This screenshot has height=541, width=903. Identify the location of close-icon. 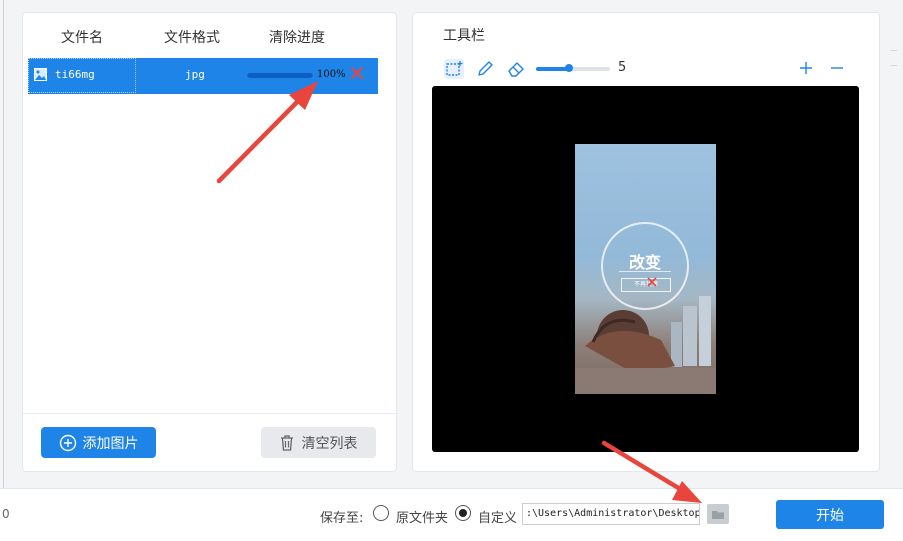
(357, 73).